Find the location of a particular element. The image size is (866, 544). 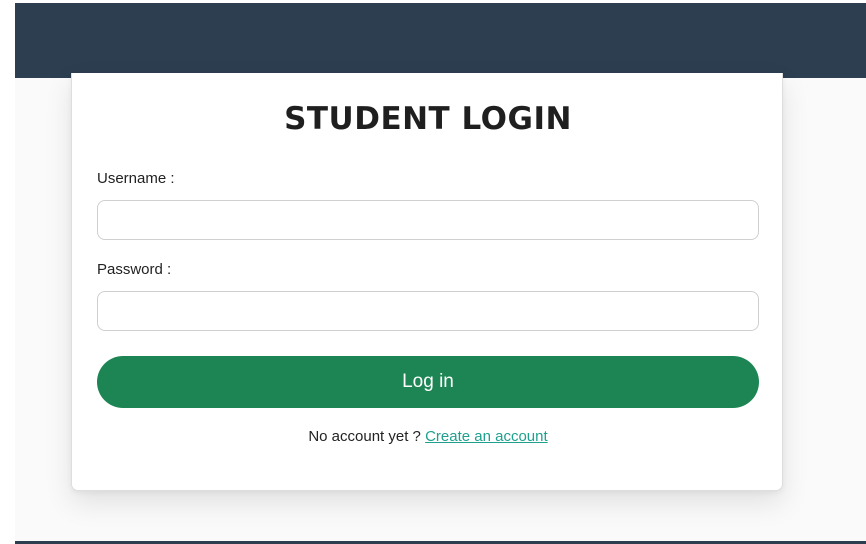

password-label: Password : is located at coordinates (134, 269).